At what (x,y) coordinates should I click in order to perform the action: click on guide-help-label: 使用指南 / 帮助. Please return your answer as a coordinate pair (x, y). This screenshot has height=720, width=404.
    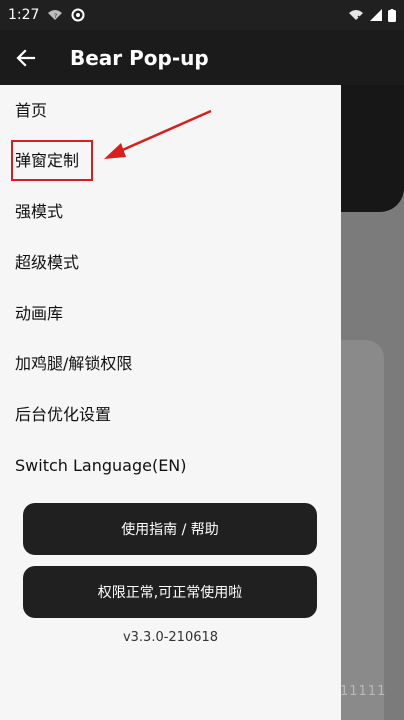
    Looking at the image, I should click on (170, 530).